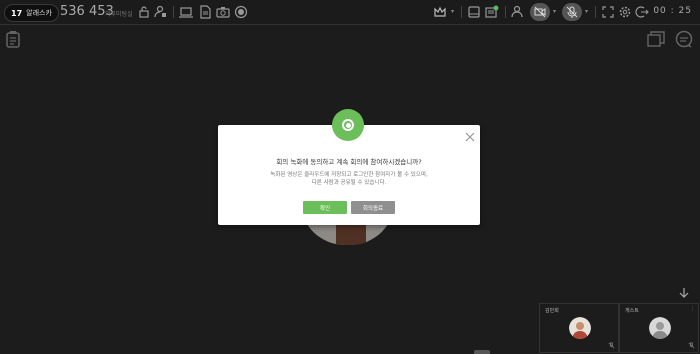 The image size is (700, 354). I want to click on camera-off-icon, so click(540, 12).